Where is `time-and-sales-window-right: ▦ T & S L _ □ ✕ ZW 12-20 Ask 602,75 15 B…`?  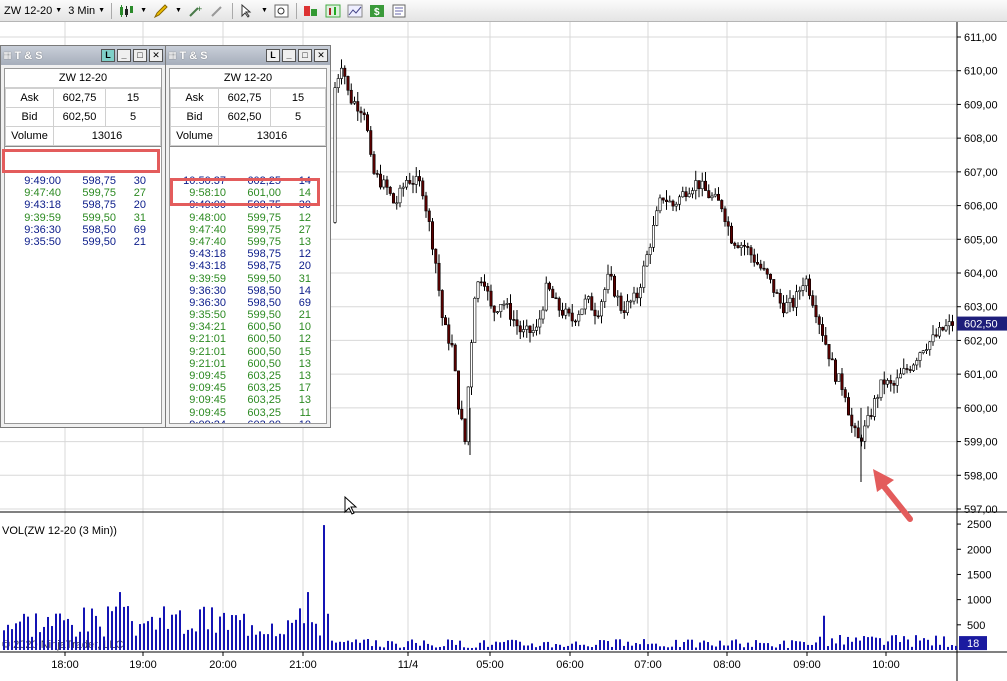
time-and-sales-window-right: ▦ T & S L _ □ ✕ ZW 12-20 Ask 602,75 15 B… is located at coordinates (248, 236).